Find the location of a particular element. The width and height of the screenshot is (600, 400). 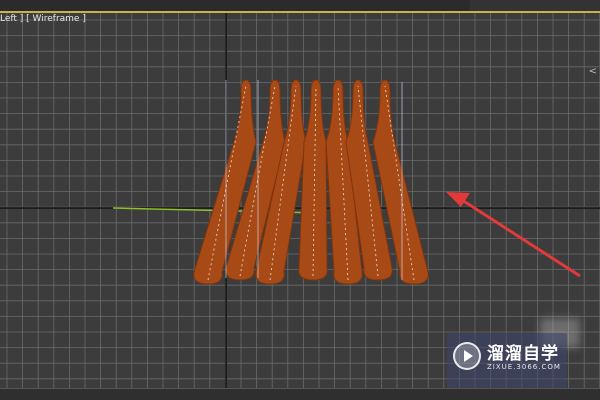

play-icon is located at coordinates (468, 356).